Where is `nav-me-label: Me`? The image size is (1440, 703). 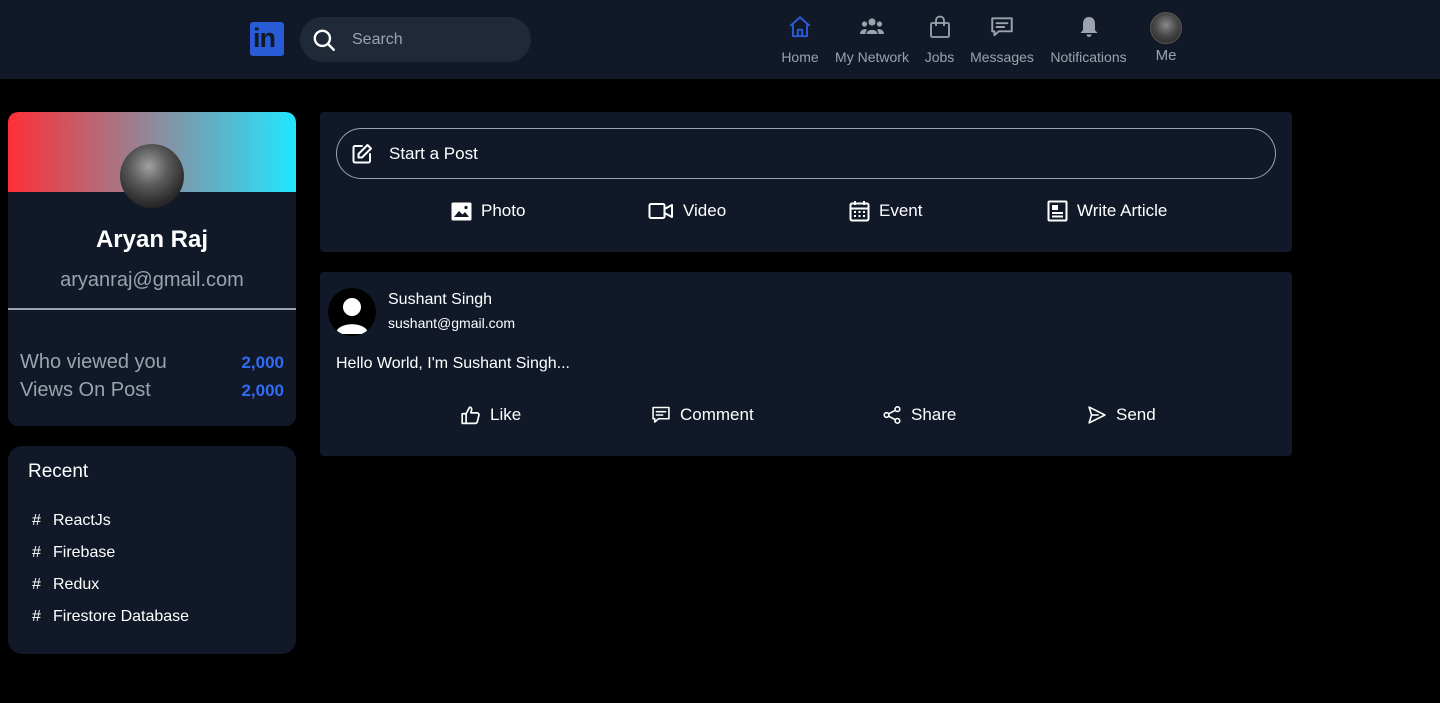
nav-me-label: Me is located at coordinates (1166, 55).